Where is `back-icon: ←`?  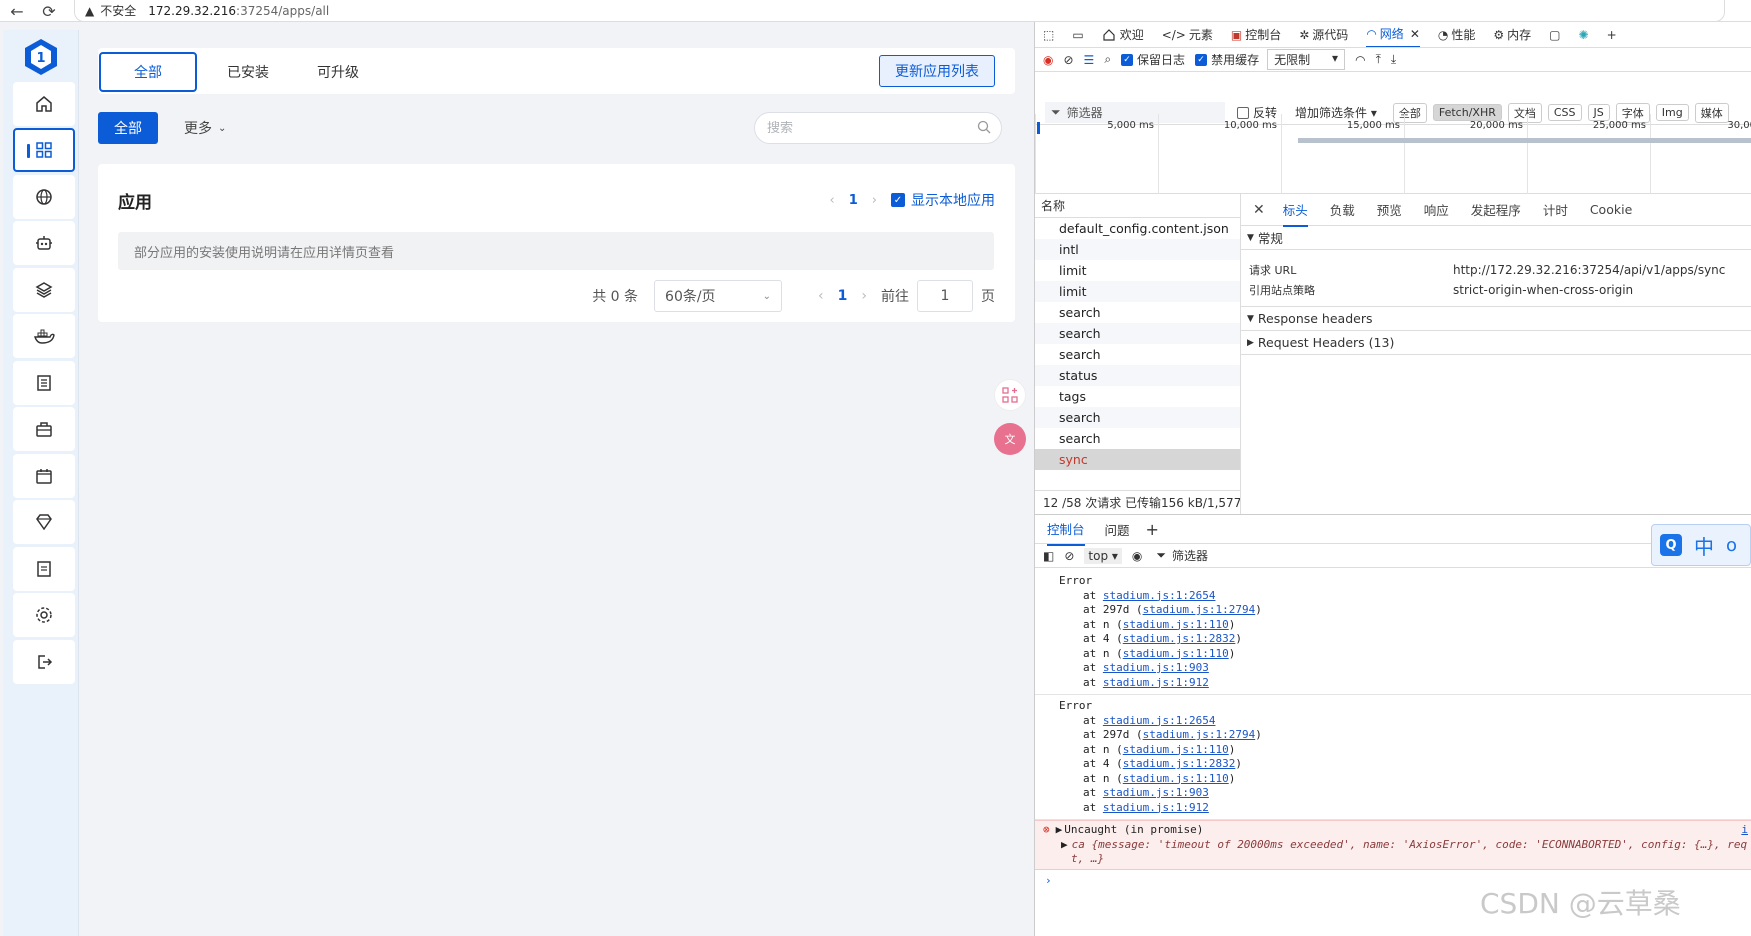
back-icon: ← is located at coordinates (17, 11).